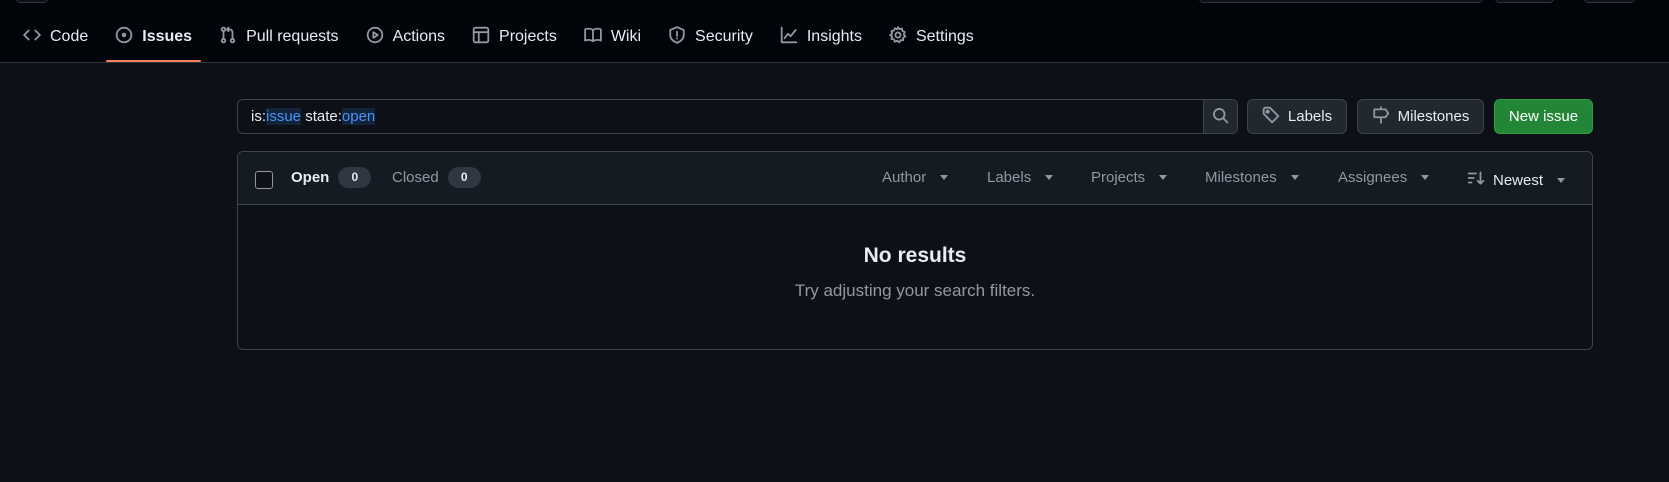 The image size is (1669, 482). Describe the element at coordinates (358, 116) in the screenshot. I see `query-keyword-open: open` at that location.